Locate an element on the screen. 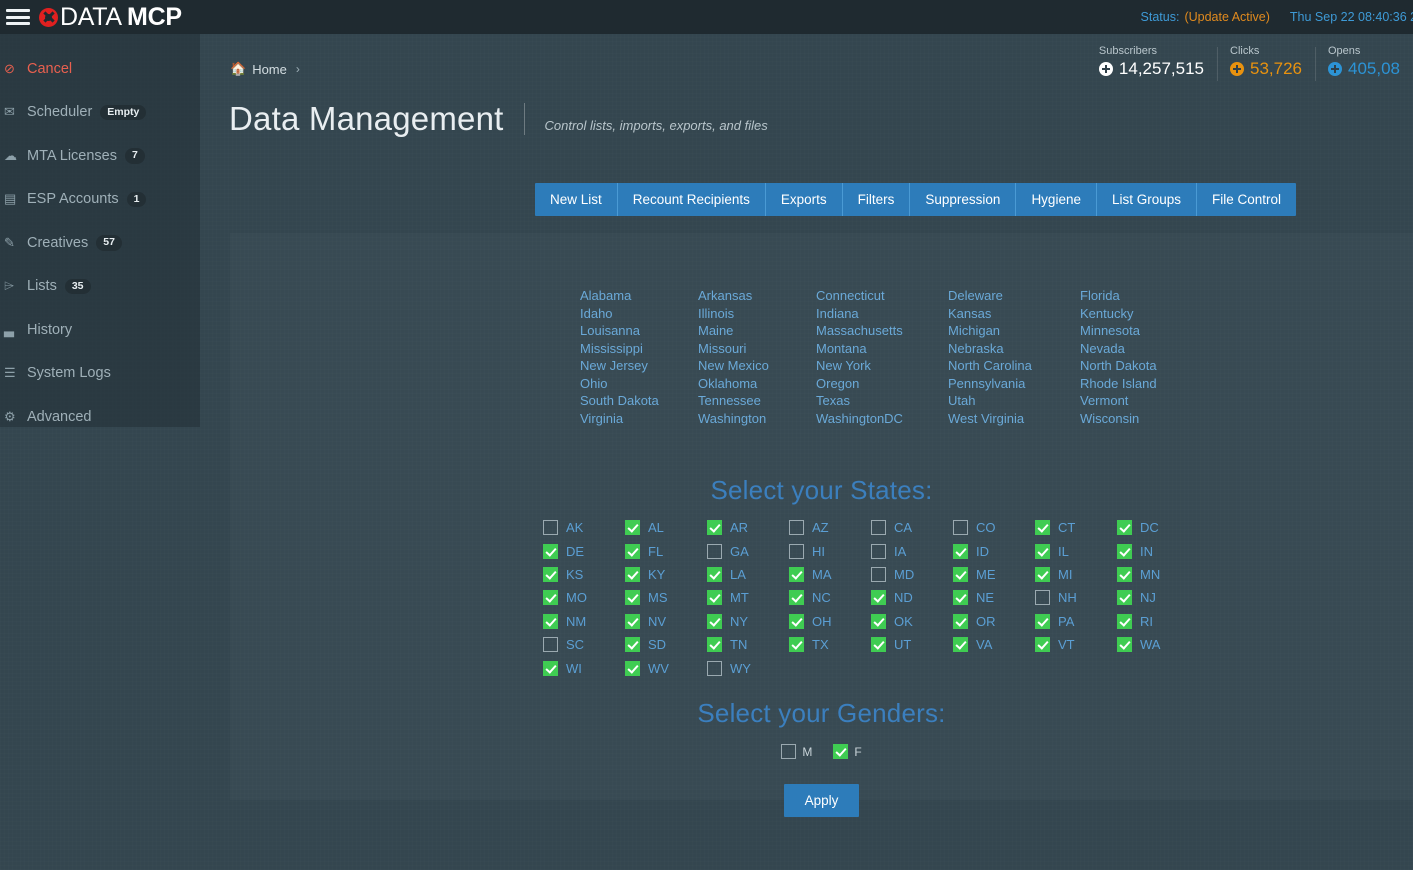  state-checkbox-cell-nj: NJ is located at coordinates (1158, 597).